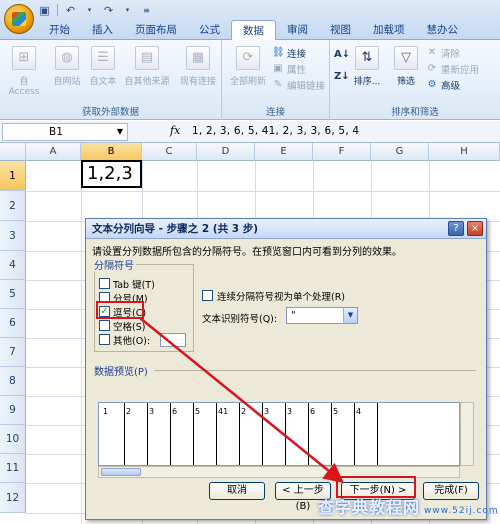 This screenshot has height=524, width=500. What do you see at coordinates (65, 132) in the screenshot?
I see `name-box: B1 ▼` at bounding box center [65, 132].